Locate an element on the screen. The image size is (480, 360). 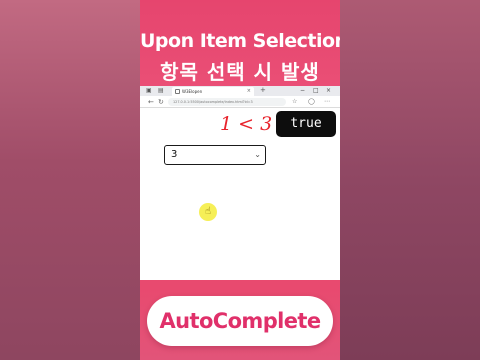
cursor-highlight: ☝ is located at coordinates (208, 212).